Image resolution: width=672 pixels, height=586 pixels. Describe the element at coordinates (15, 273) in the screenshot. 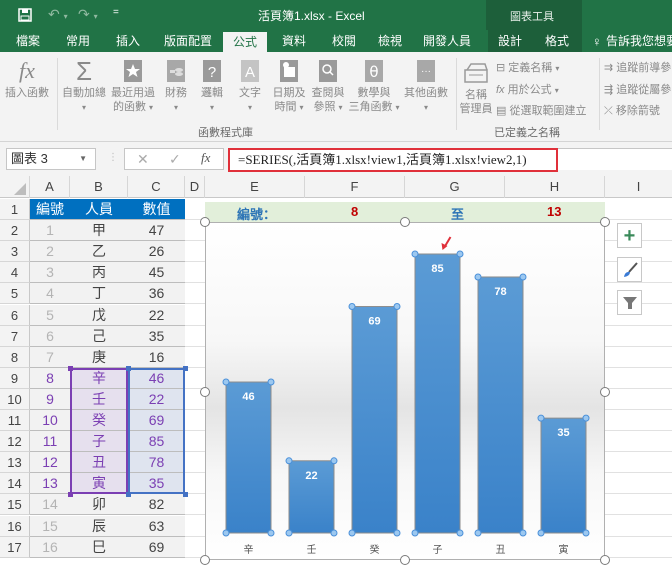

I see `row-header: 4` at that location.